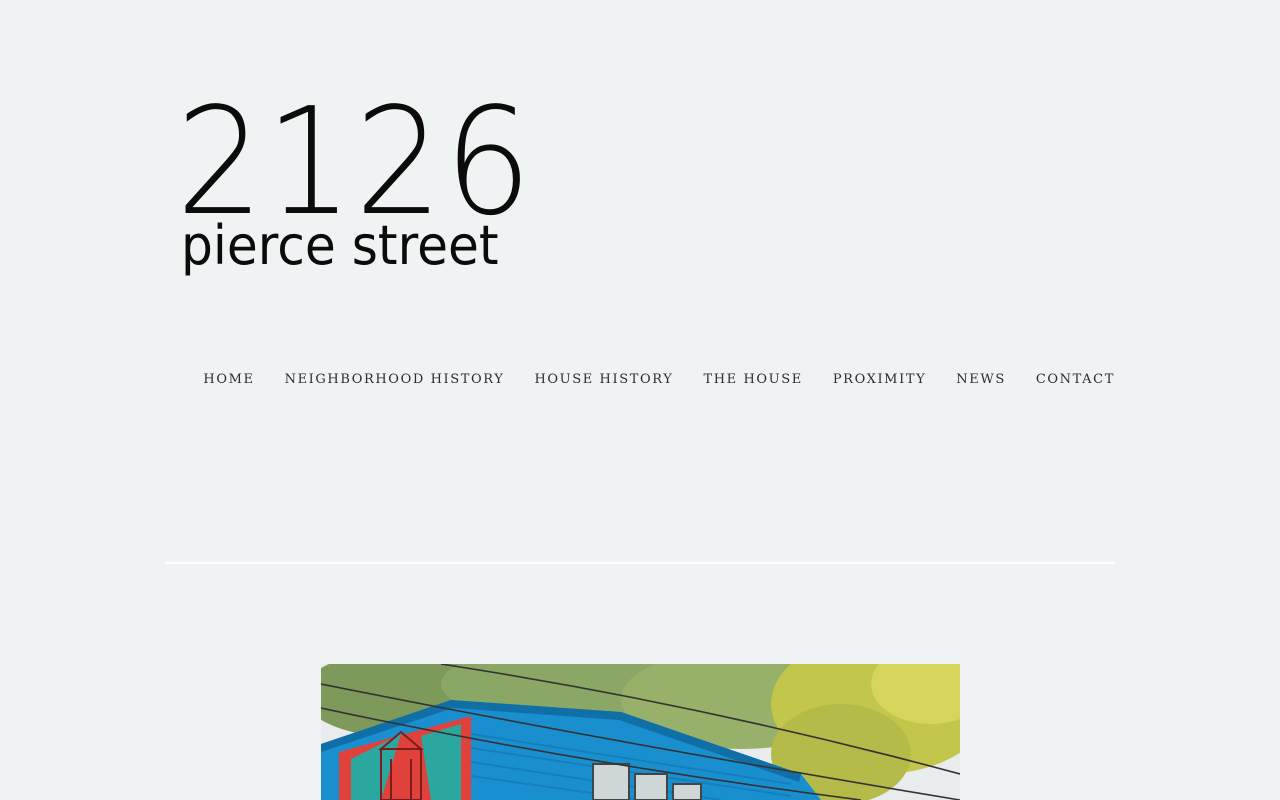 The width and height of the screenshot is (1280, 800). I want to click on nav-item-neighborhood-history: NEIGHBORHOOD HISTORY, so click(395, 379).